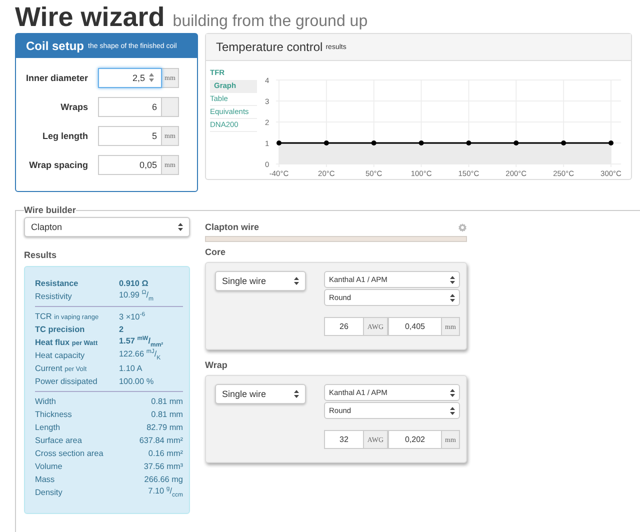 The height and width of the screenshot is (532, 640). I want to click on result-value: 637.84 mm², so click(160, 440).